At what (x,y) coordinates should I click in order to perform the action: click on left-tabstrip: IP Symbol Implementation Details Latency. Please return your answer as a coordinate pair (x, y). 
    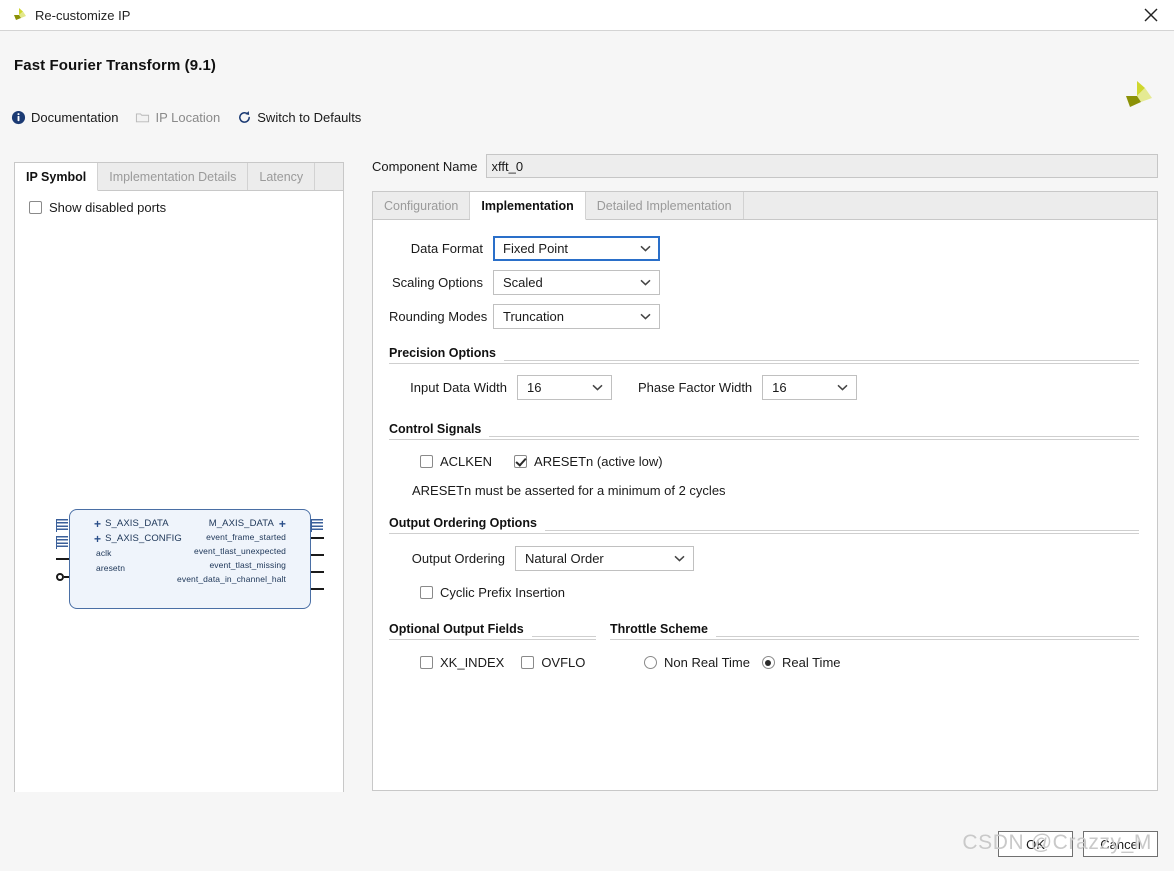
    Looking at the image, I should click on (179, 177).